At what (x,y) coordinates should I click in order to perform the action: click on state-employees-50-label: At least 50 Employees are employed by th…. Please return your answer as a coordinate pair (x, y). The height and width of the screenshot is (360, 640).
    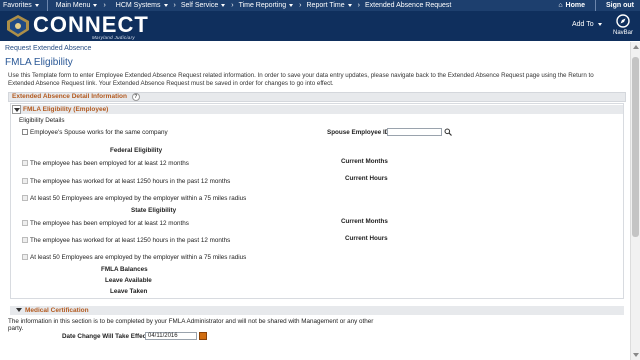
    Looking at the image, I should click on (138, 257).